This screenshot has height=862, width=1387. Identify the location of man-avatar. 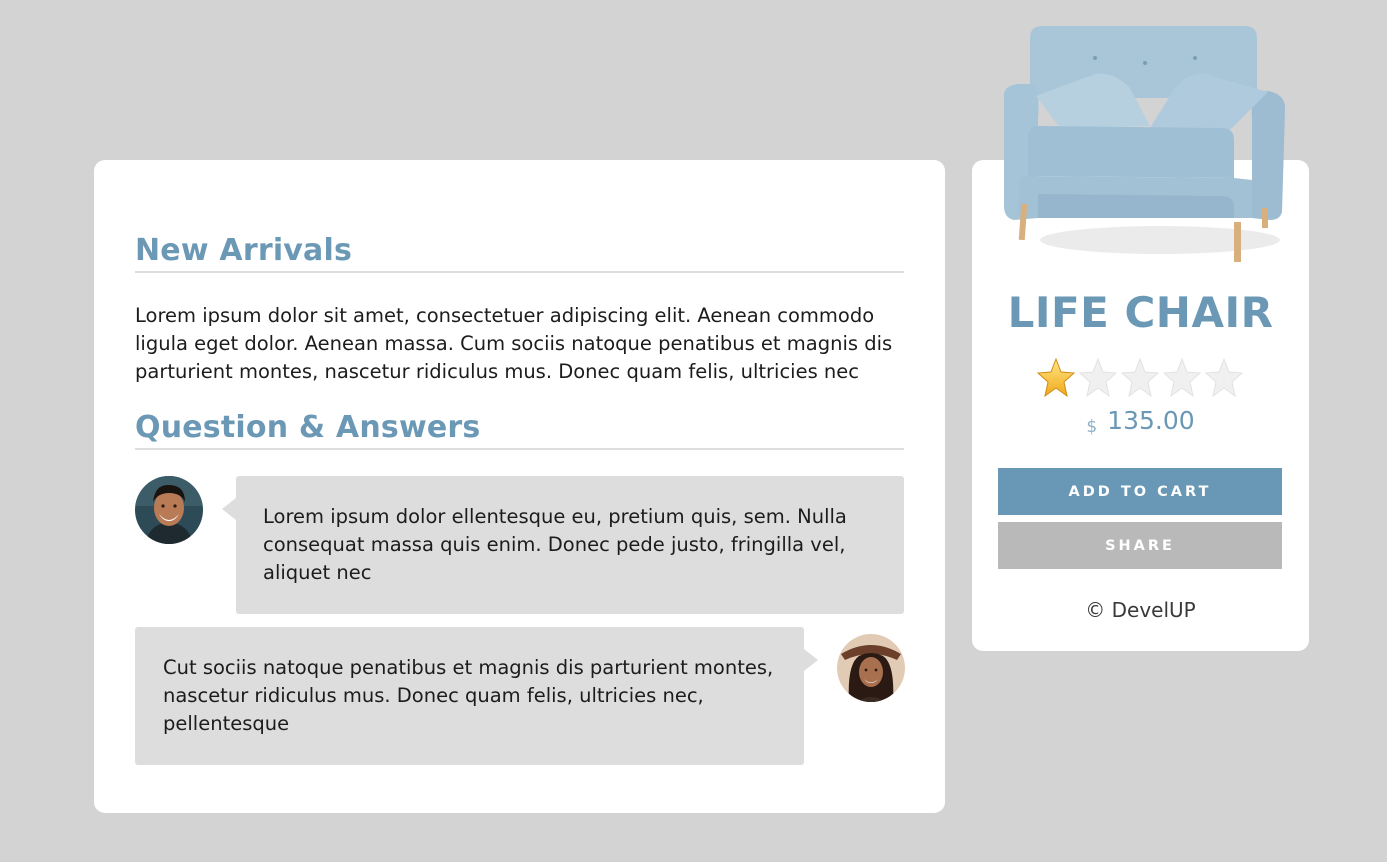
(169, 510).